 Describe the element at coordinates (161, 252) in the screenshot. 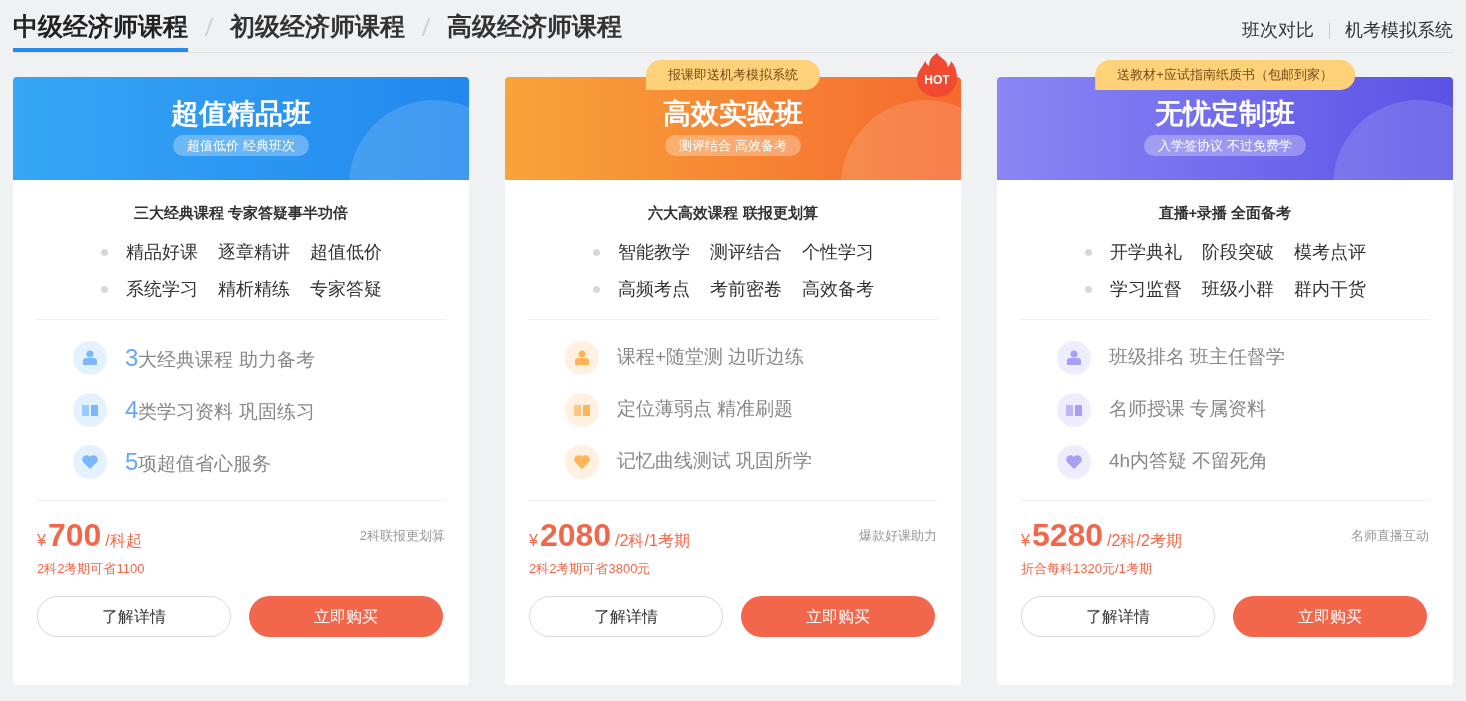

I see `highlight-text: 精品好课` at that location.